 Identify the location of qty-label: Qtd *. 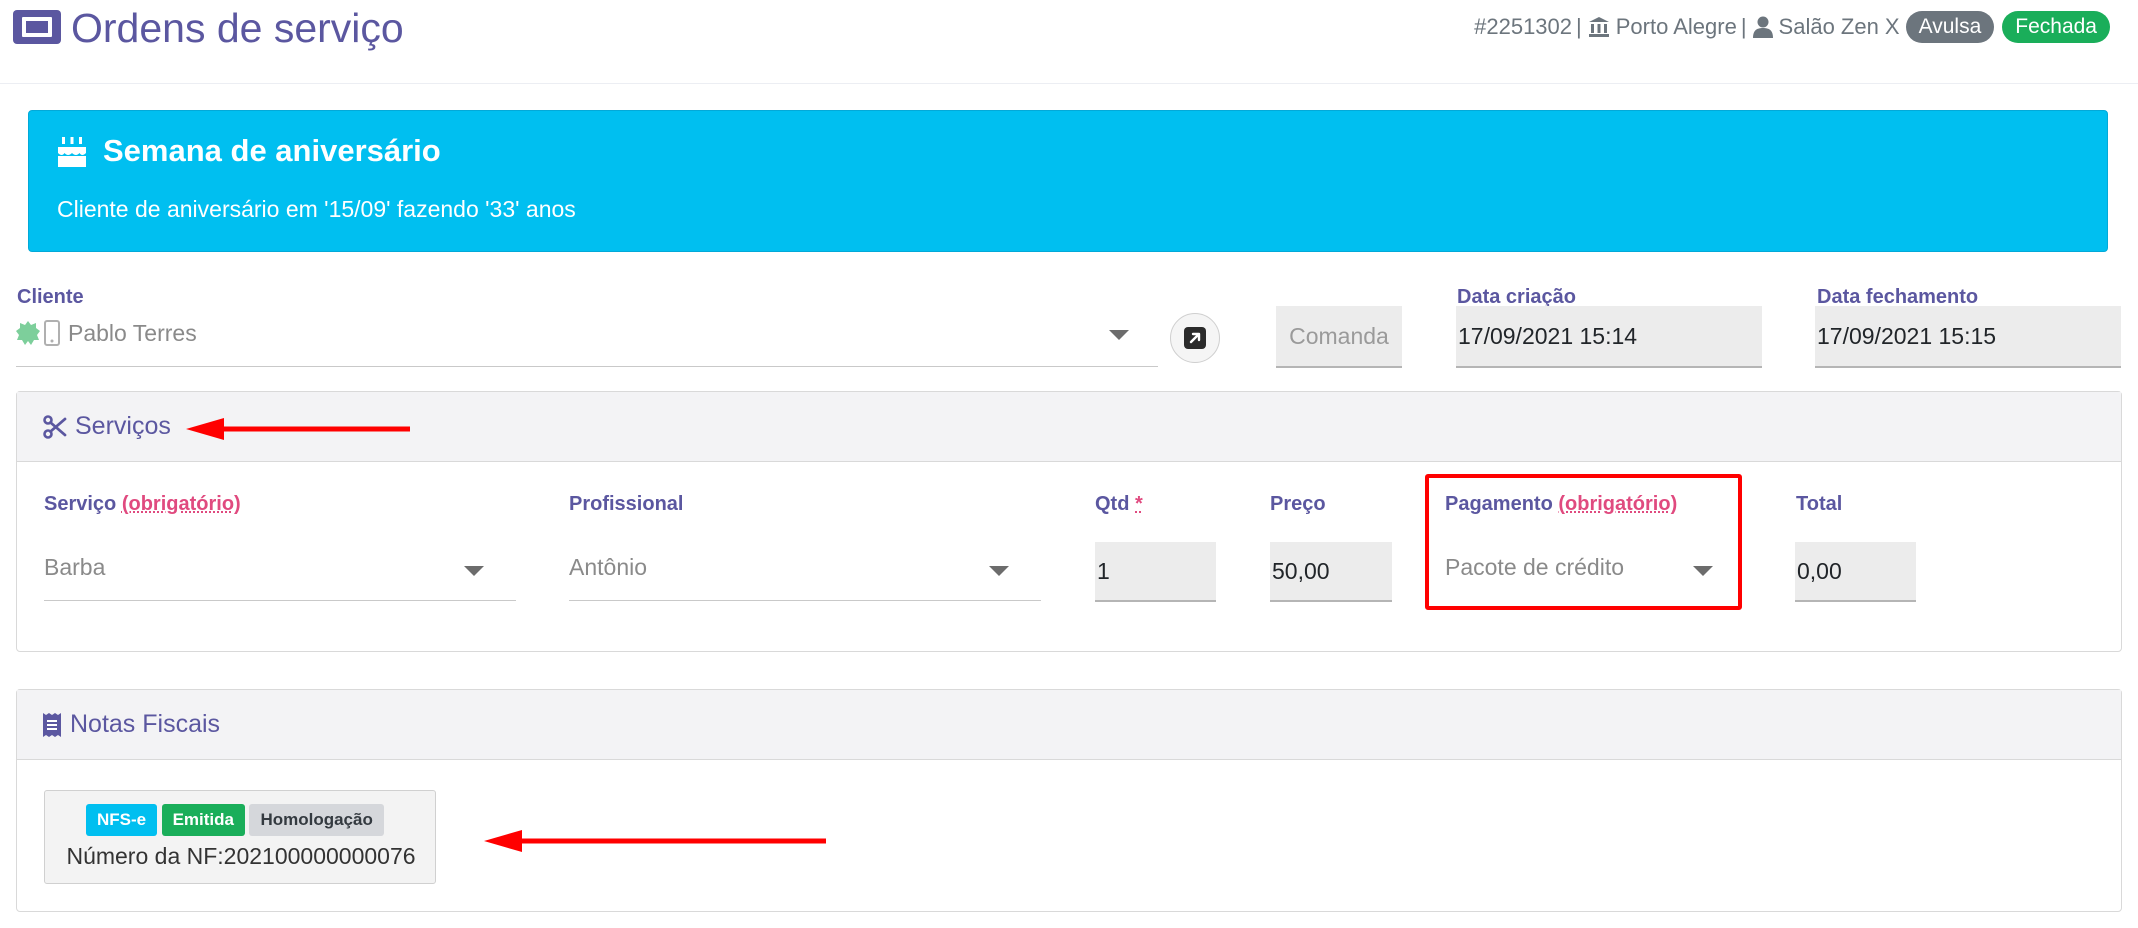
(1119, 504).